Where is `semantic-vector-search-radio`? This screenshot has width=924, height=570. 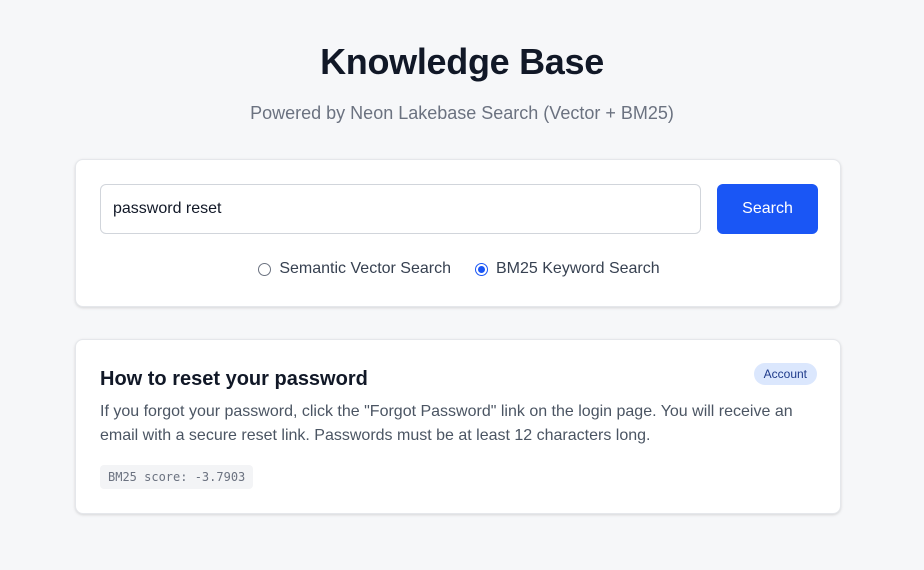 semantic-vector-search-radio is located at coordinates (265, 269).